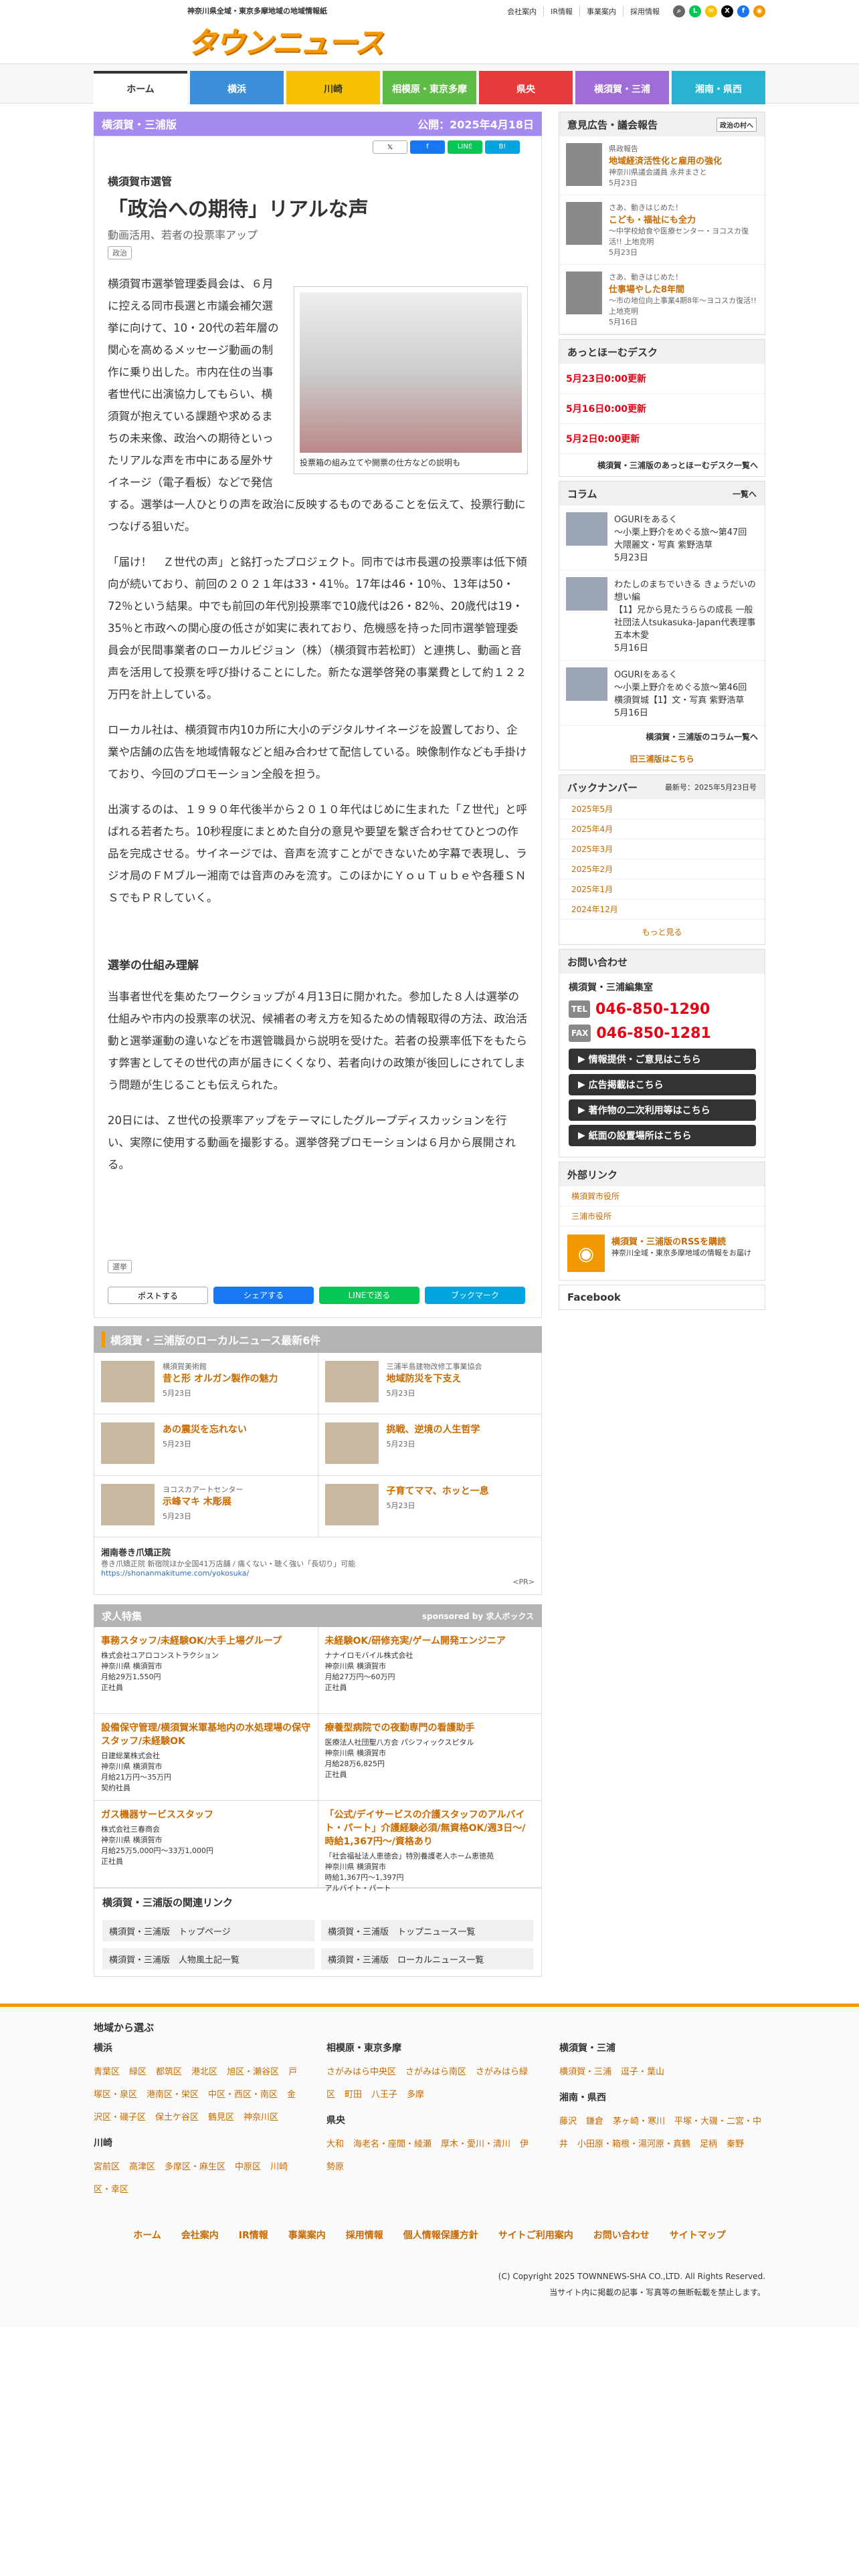 This screenshot has height=2576, width=859. Describe the element at coordinates (465, 147) in the screenshot. I see `share-line-mini: LINE` at that location.